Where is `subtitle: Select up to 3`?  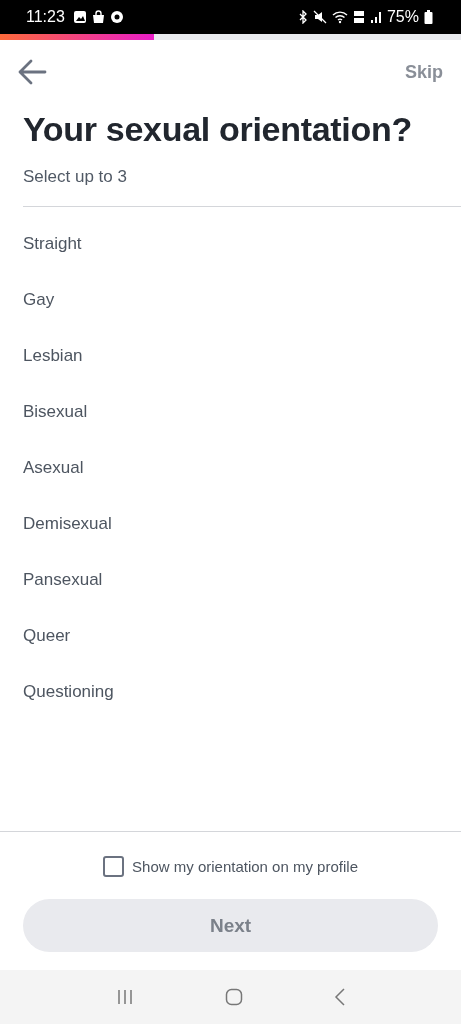 subtitle: Select up to 3 is located at coordinates (242, 187).